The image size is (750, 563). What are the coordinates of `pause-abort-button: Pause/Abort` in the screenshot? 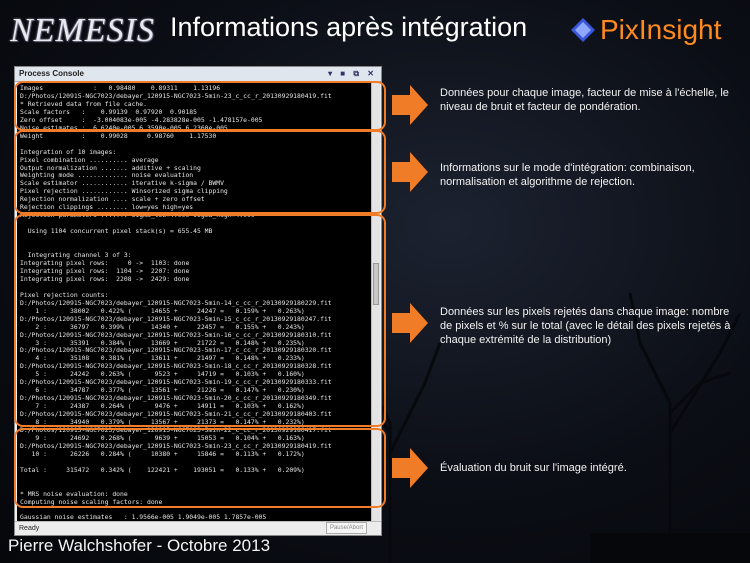 It's located at (346, 528).